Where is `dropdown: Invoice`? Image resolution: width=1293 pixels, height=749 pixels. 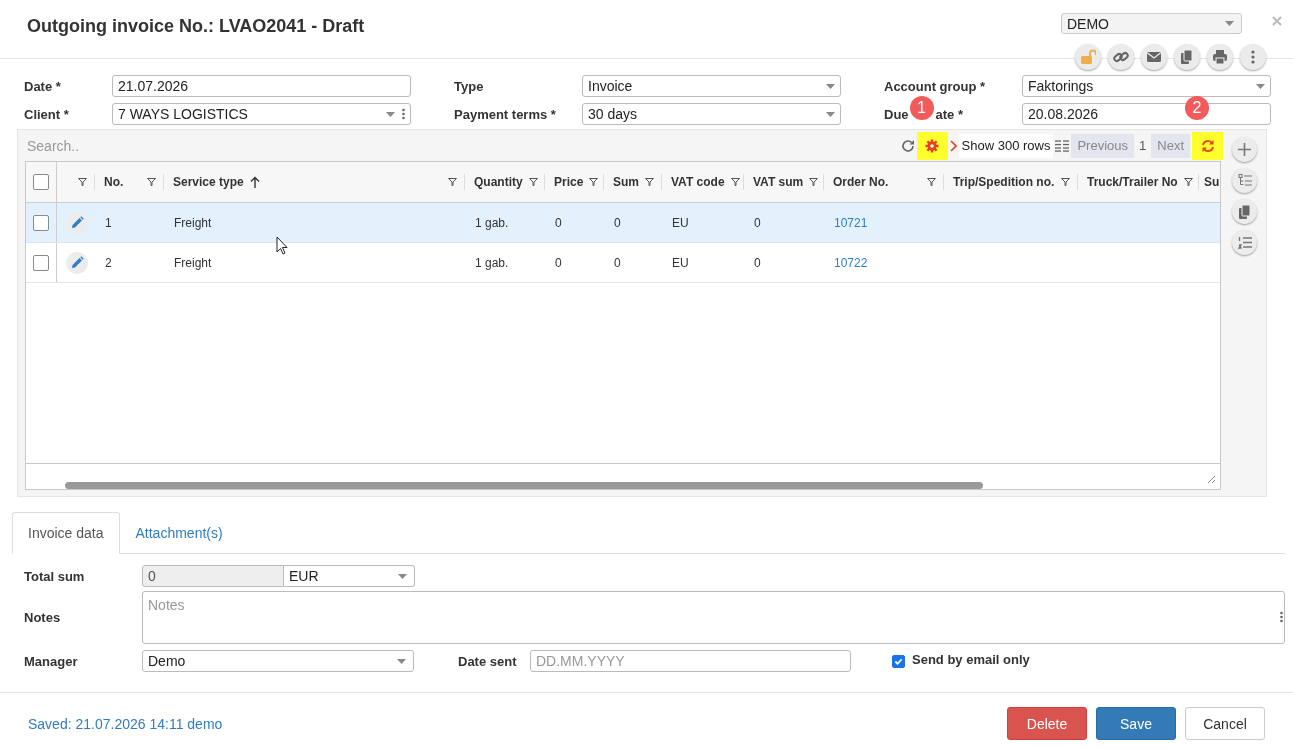 dropdown: Invoice is located at coordinates (711, 86).